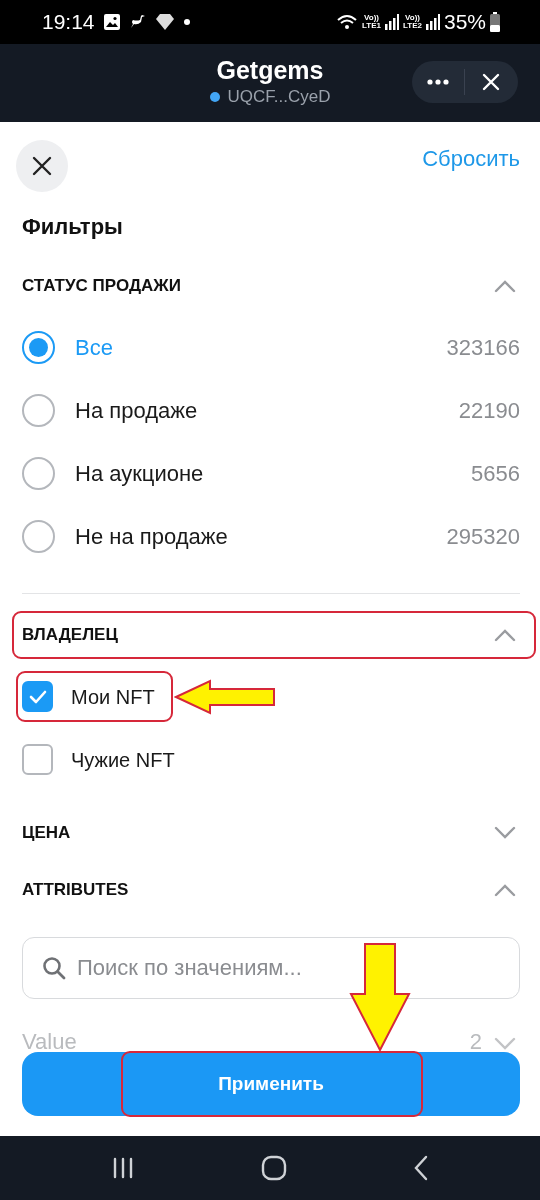 The height and width of the screenshot is (1200, 540). What do you see at coordinates (274, 1168) in the screenshot?
I see `home-icon` at bounding box center [274, 1168].